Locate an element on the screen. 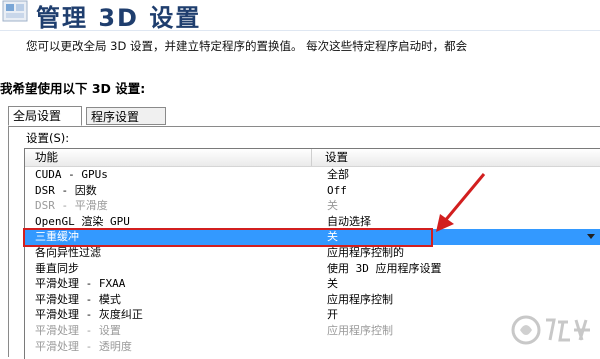 The width and height of the screenshot is (600, 359). watermark-logo-icon is located at coordinates (550, 330).